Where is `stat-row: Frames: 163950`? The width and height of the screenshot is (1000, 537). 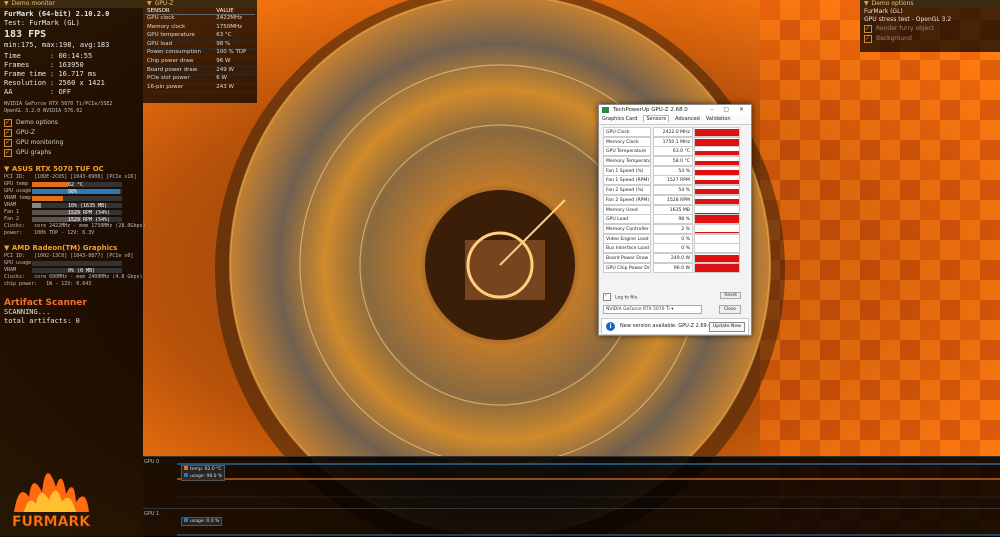 stat-row: Frames: 163950 is located at coordinates (71, 65).